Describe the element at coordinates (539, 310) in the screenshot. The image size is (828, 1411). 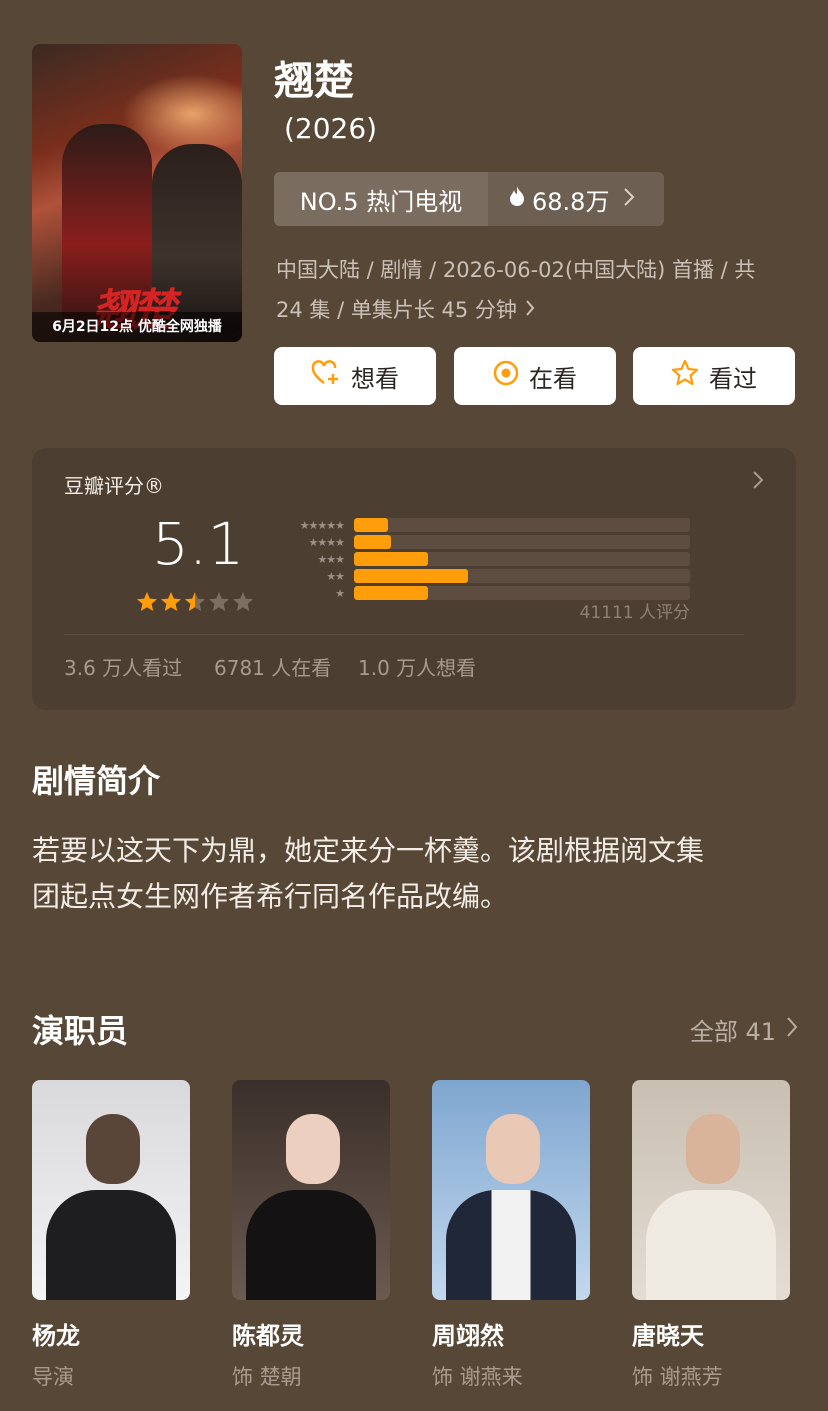
I see `meta-line-2: 24 集 / 单集片长 45 分钟` at that location.